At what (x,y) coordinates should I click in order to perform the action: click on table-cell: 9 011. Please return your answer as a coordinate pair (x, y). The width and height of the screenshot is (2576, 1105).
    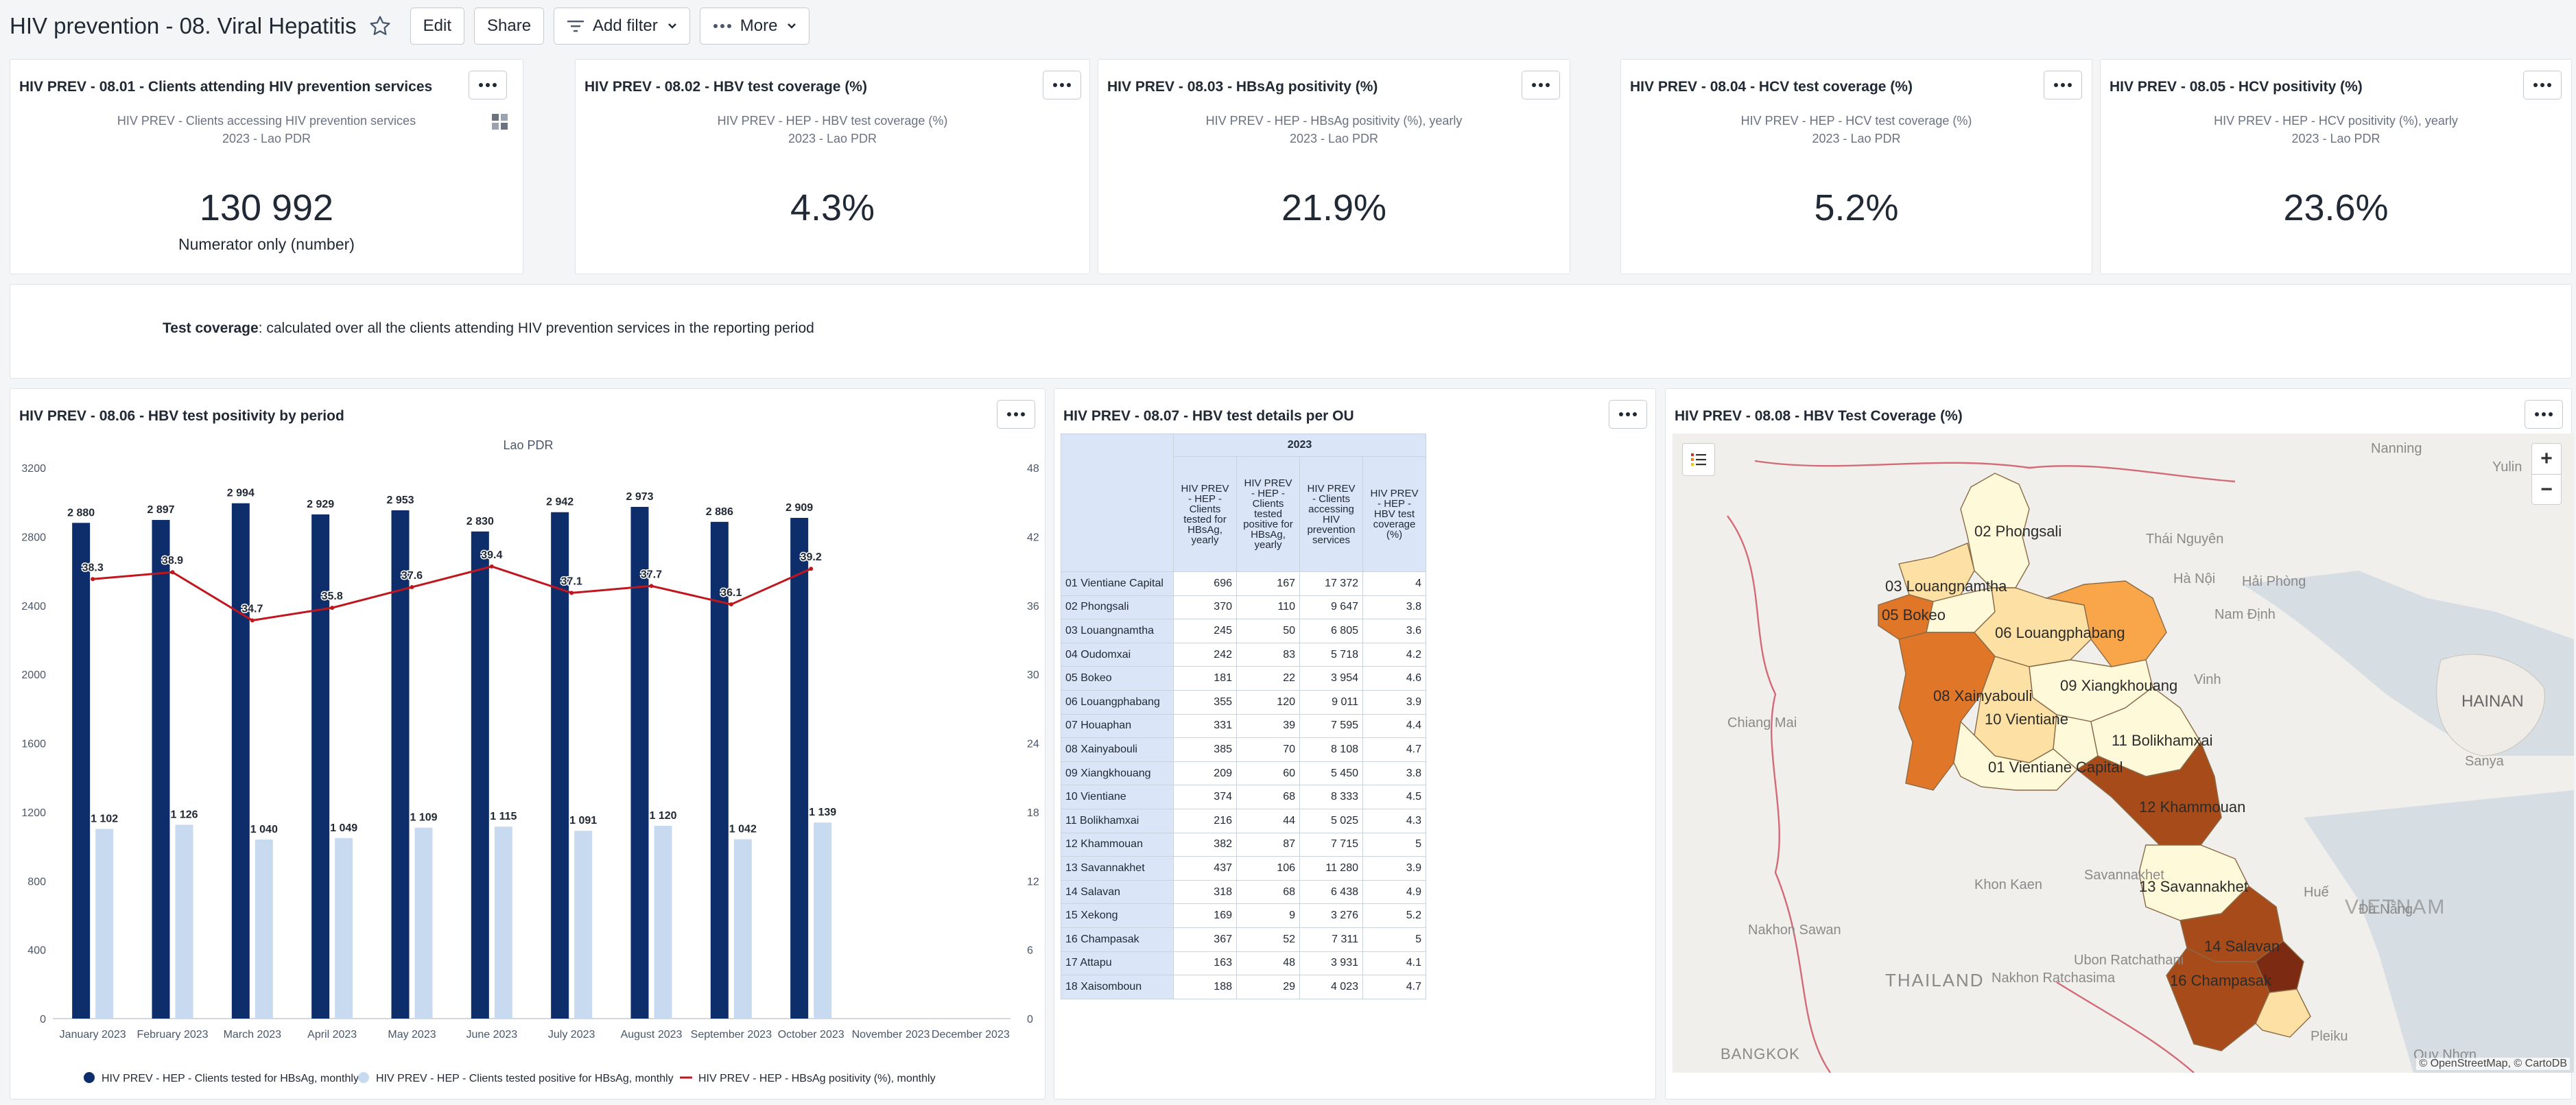
    Looking at the image, I should click on (1331, 702).